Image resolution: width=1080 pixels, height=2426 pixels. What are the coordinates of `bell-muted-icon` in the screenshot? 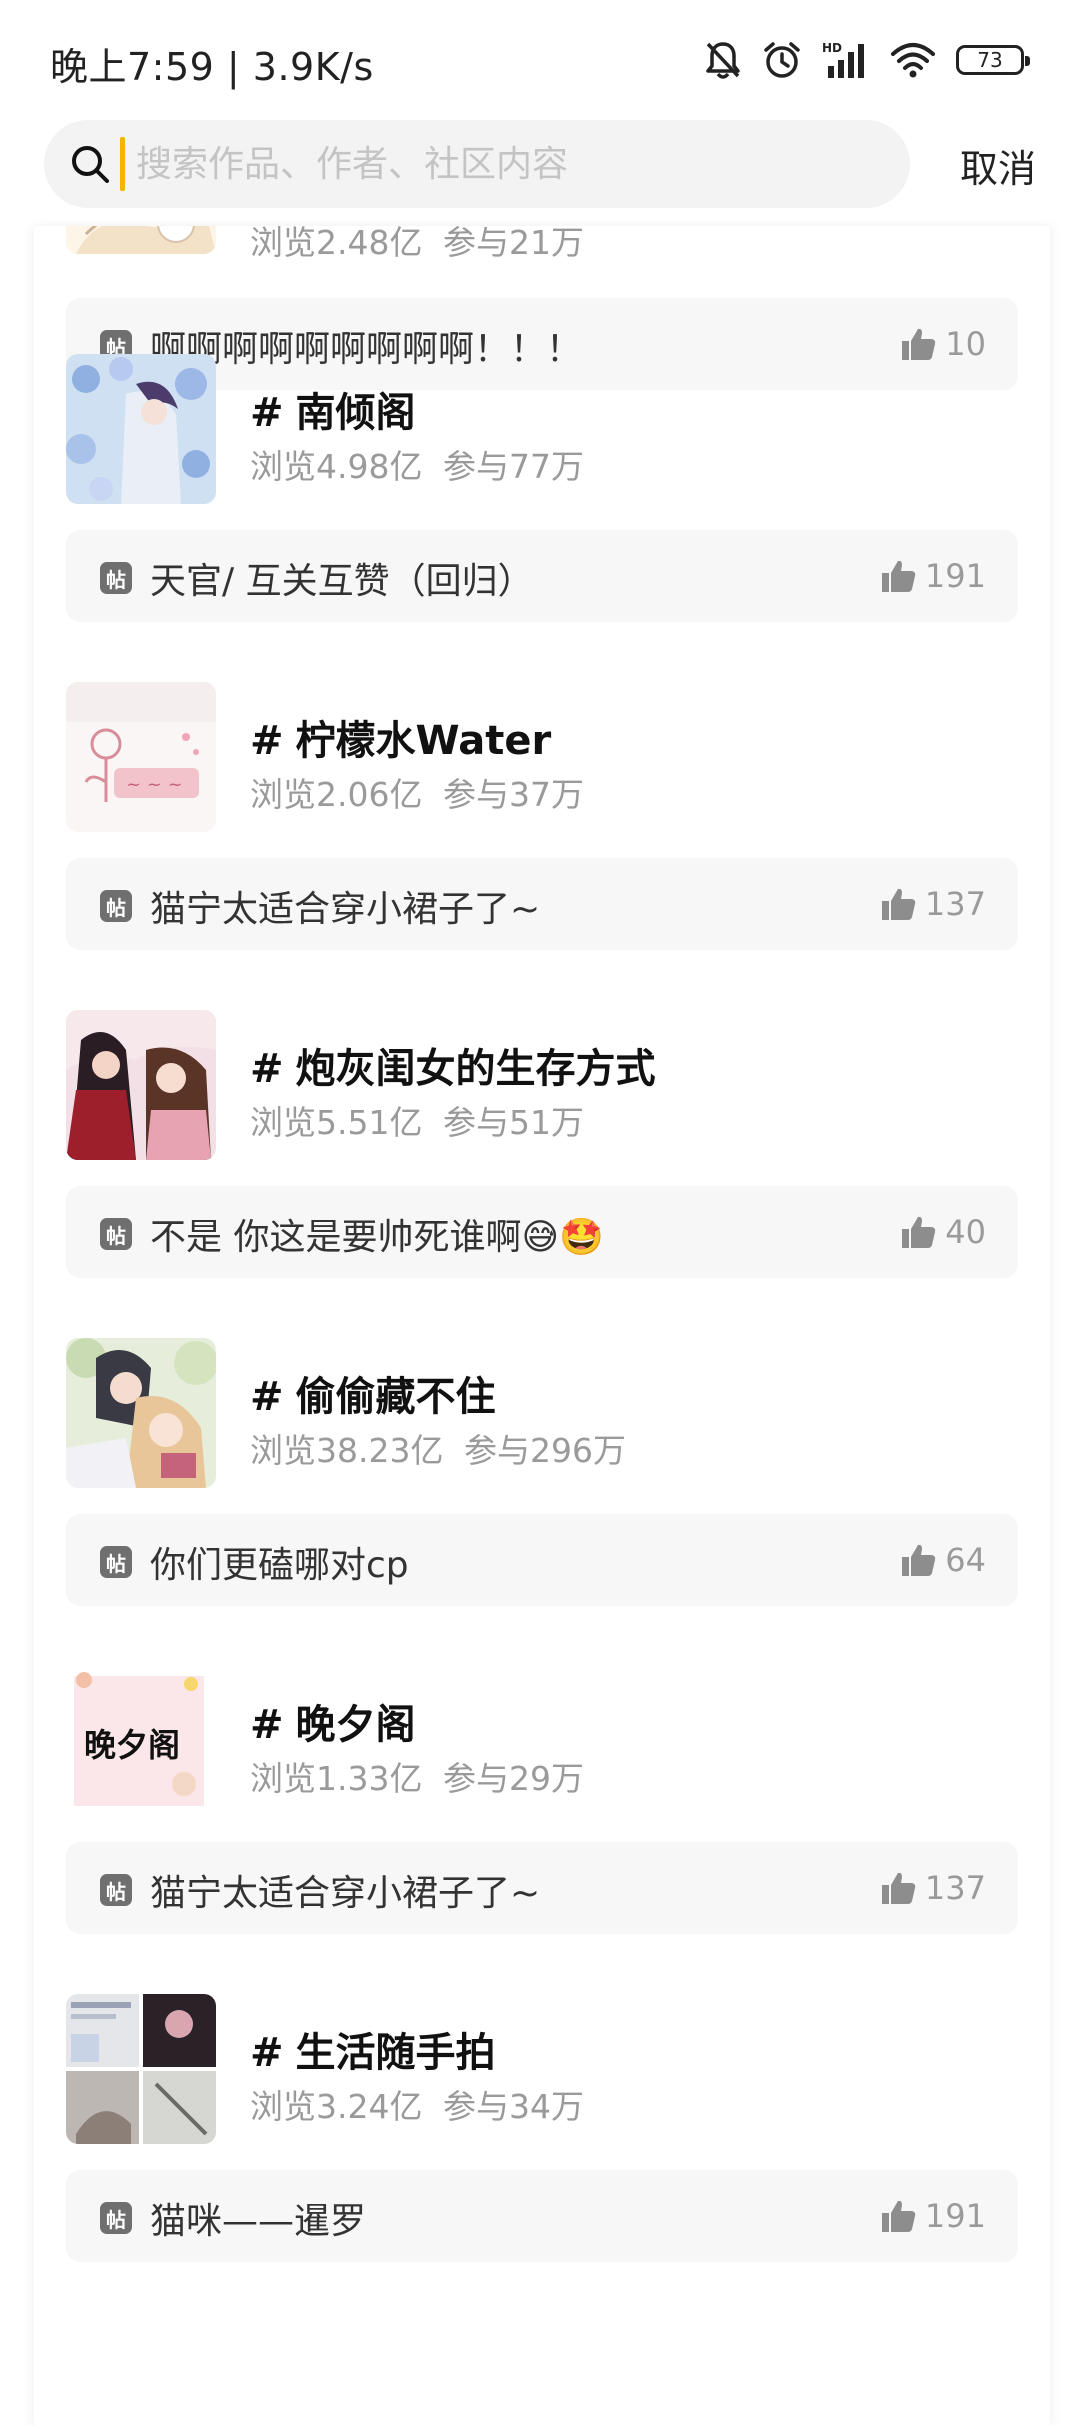 It's located at (723, 60).